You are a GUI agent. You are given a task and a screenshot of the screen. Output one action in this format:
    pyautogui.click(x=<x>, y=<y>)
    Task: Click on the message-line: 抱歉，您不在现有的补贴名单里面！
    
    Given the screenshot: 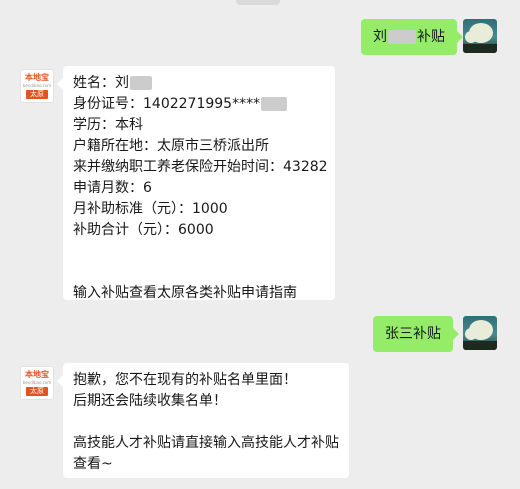 What is the action you would take?
    pyautogui.click(x=185, y=380)
    